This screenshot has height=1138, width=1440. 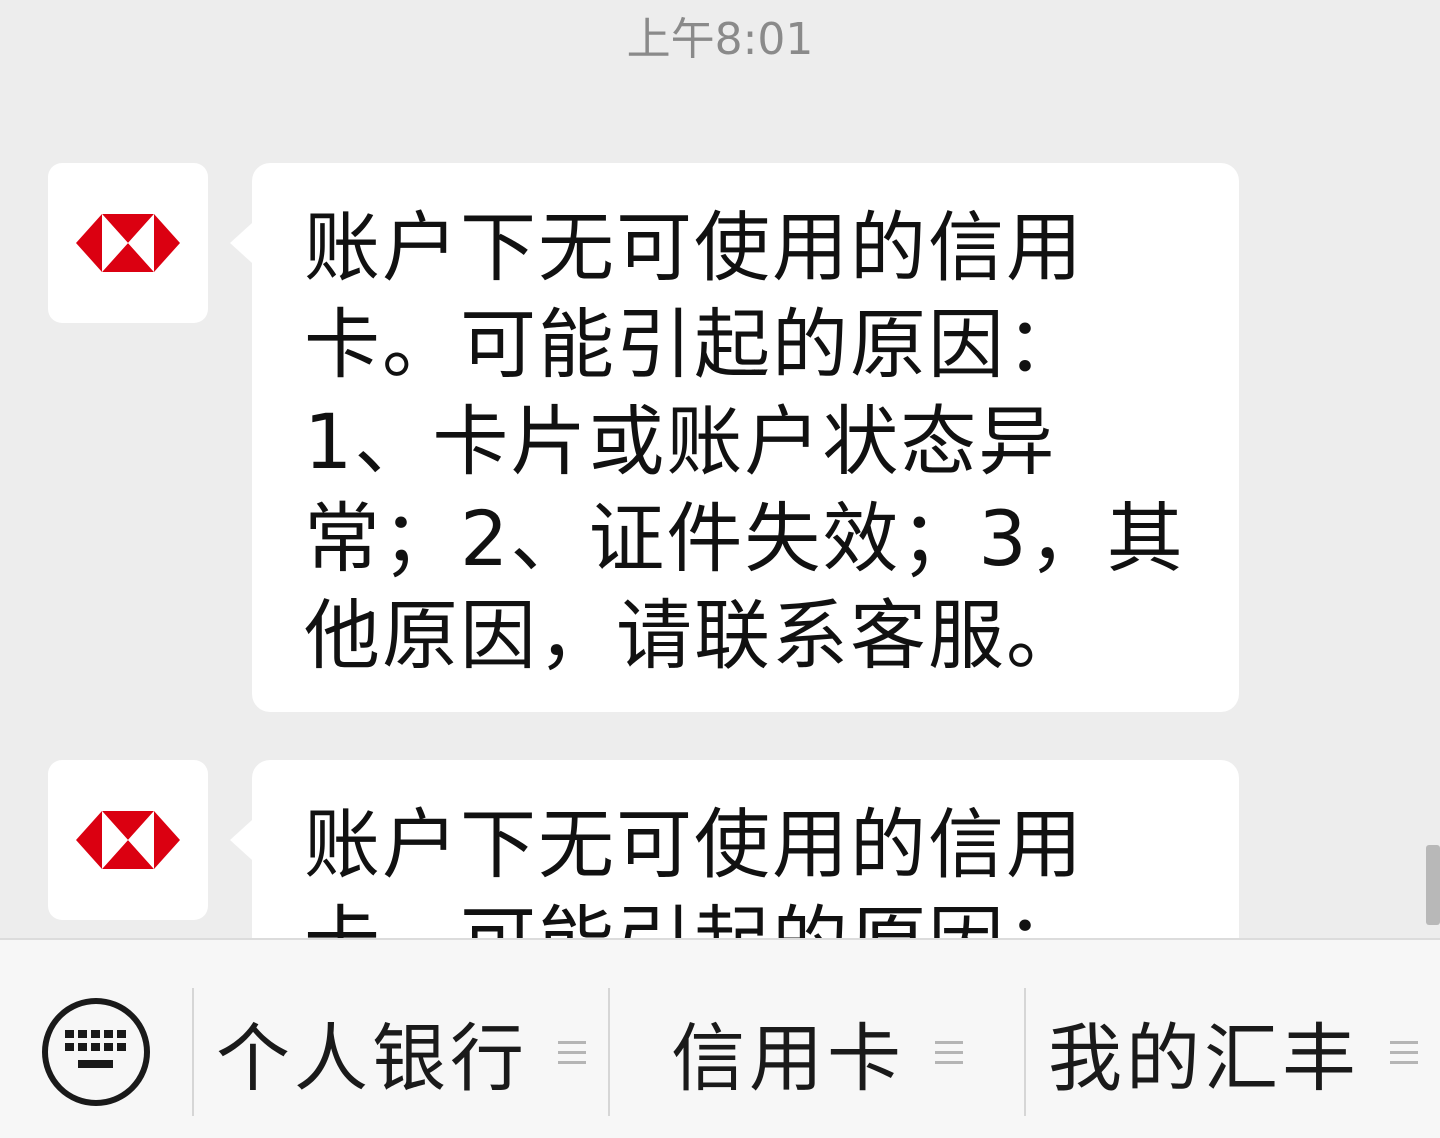 What do you see at coordinates (1204, 1058) in the screenshot?
I see `menu-item-label: 我的汇丰` at bounding box center [1204, 1058].